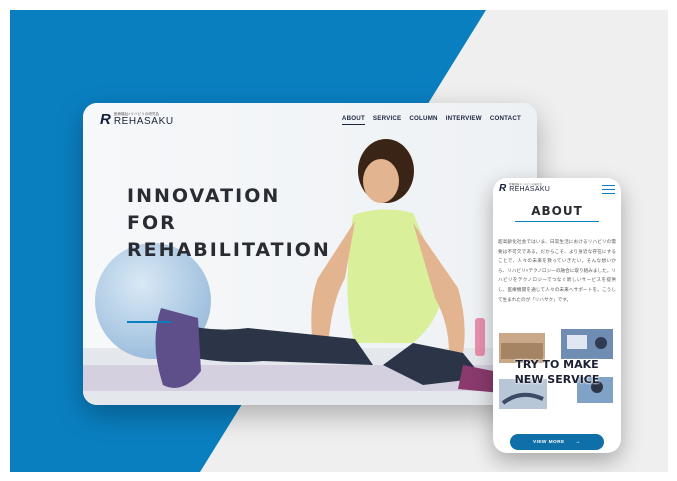  What do you see at coordinates (229, 223) in the screenshot?
I see `hero-heading: INNOVATION FOR REHABILITATION` at bounding box center [229, 223].